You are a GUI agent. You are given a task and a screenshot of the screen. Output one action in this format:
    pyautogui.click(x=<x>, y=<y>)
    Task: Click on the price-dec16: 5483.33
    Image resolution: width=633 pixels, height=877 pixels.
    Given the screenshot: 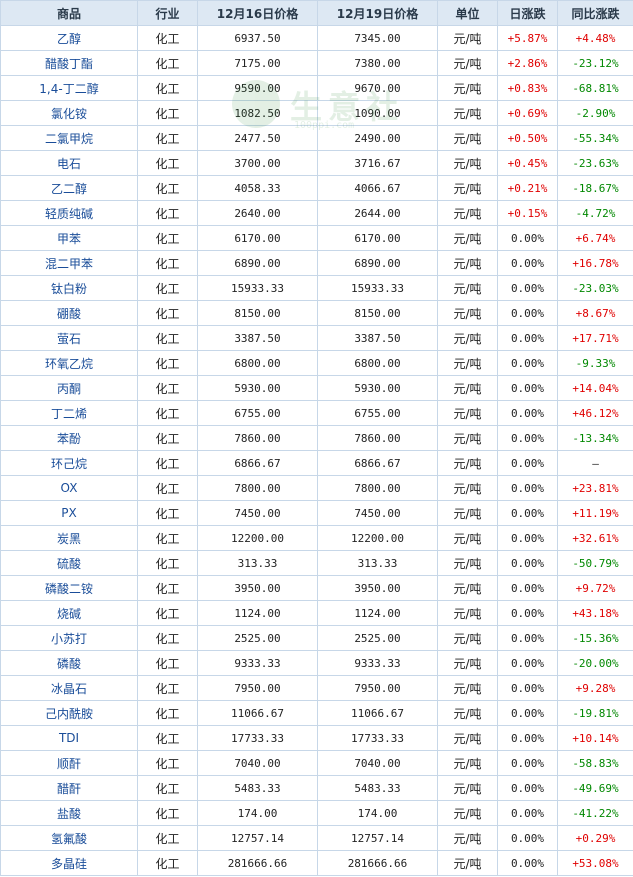 What is the action you would take?
    pyautogui.click(x=257, y=788)
    